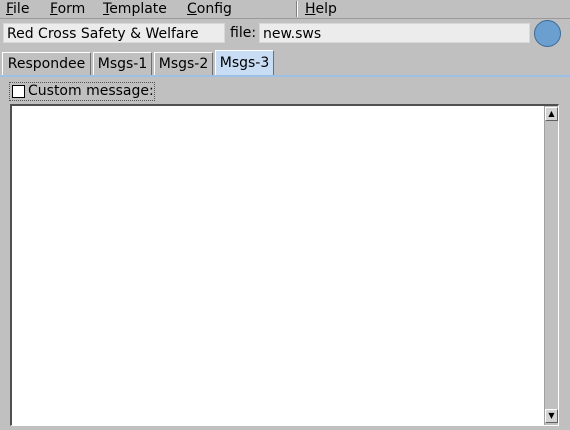 The image size is (570, 430). What do you see at coordinates (209, 9) in the screenshot?
I see `menu-config: Config` at bounding box center [209, 9].